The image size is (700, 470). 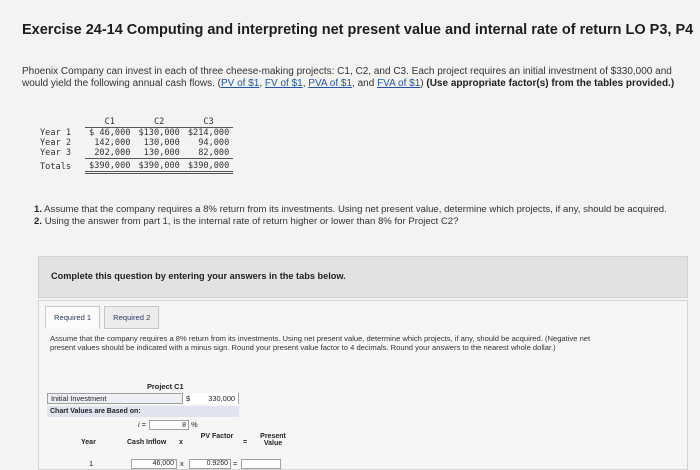 I want to click on initial-investment-label: Initial Investment, so click(x=79, y=398).